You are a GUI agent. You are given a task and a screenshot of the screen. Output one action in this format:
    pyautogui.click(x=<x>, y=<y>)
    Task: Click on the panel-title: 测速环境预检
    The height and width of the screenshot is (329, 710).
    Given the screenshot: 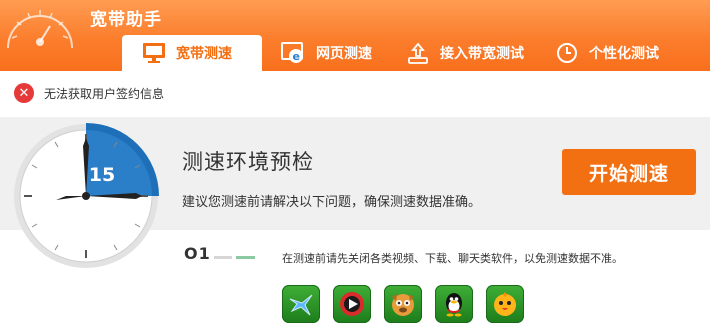 What is the action you would take?
    pyautogui.click(x=248, y=162)
    